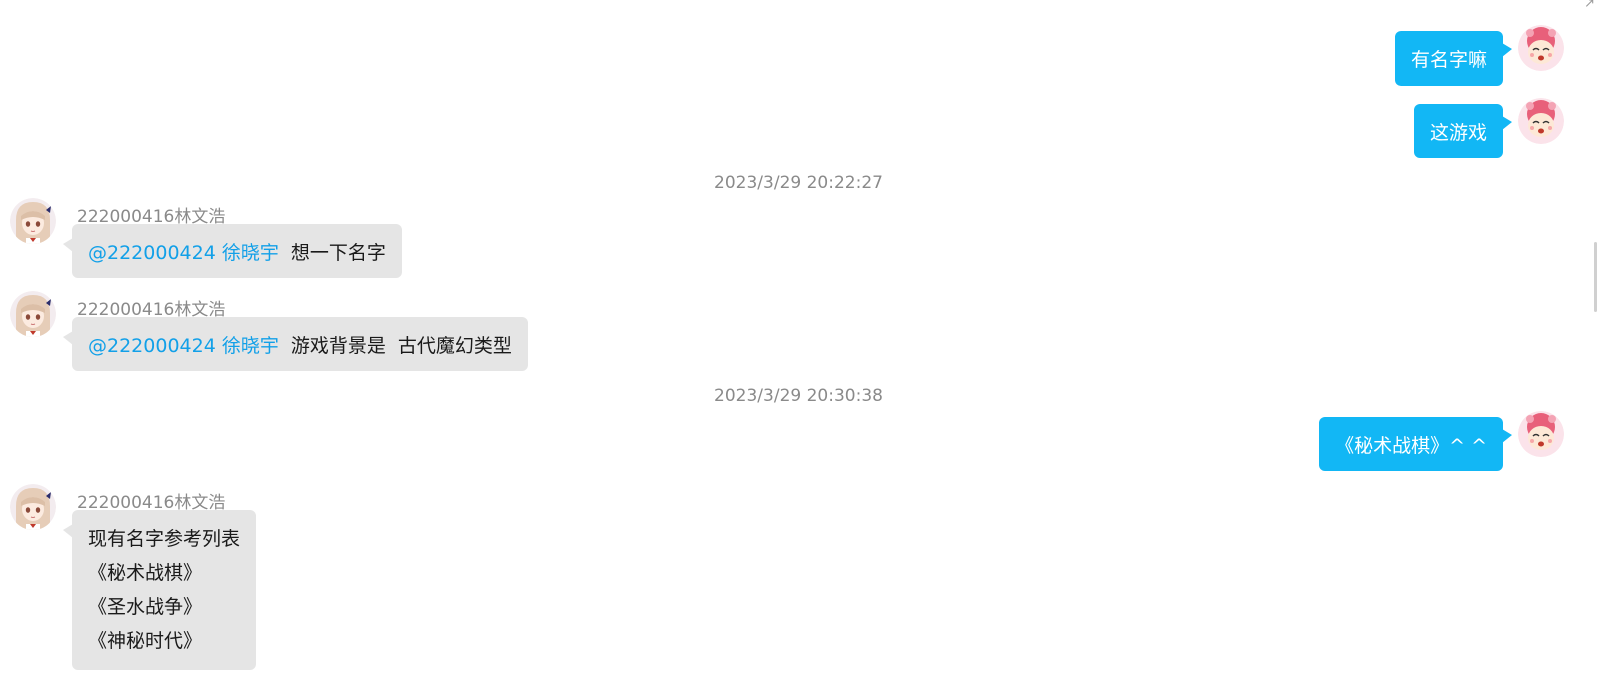 The height and width of the screenshot is (684, 1597). Describe the element at coordinates (1411, 445) in the screenshot. I see `message-text: 《秘术战棋》^ ^` at that location.